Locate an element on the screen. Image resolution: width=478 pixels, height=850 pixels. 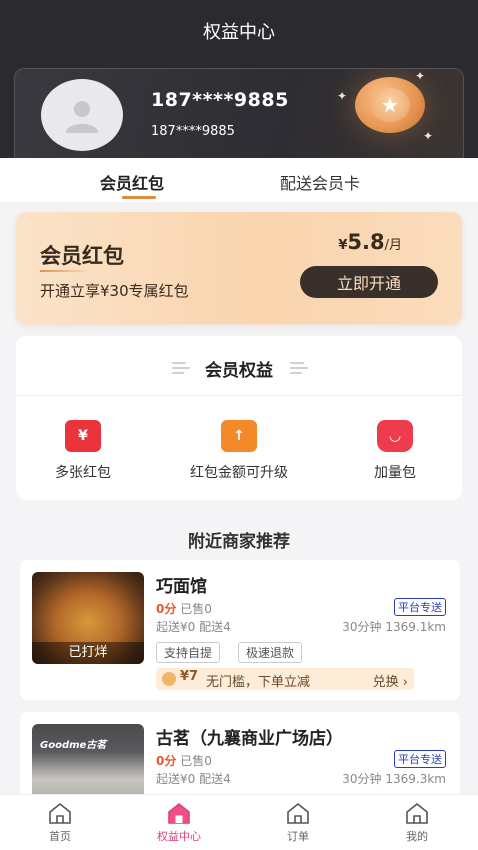
benefit-upgrade: ↑ 红包金额可升级 is located at coordinates (239, 451).